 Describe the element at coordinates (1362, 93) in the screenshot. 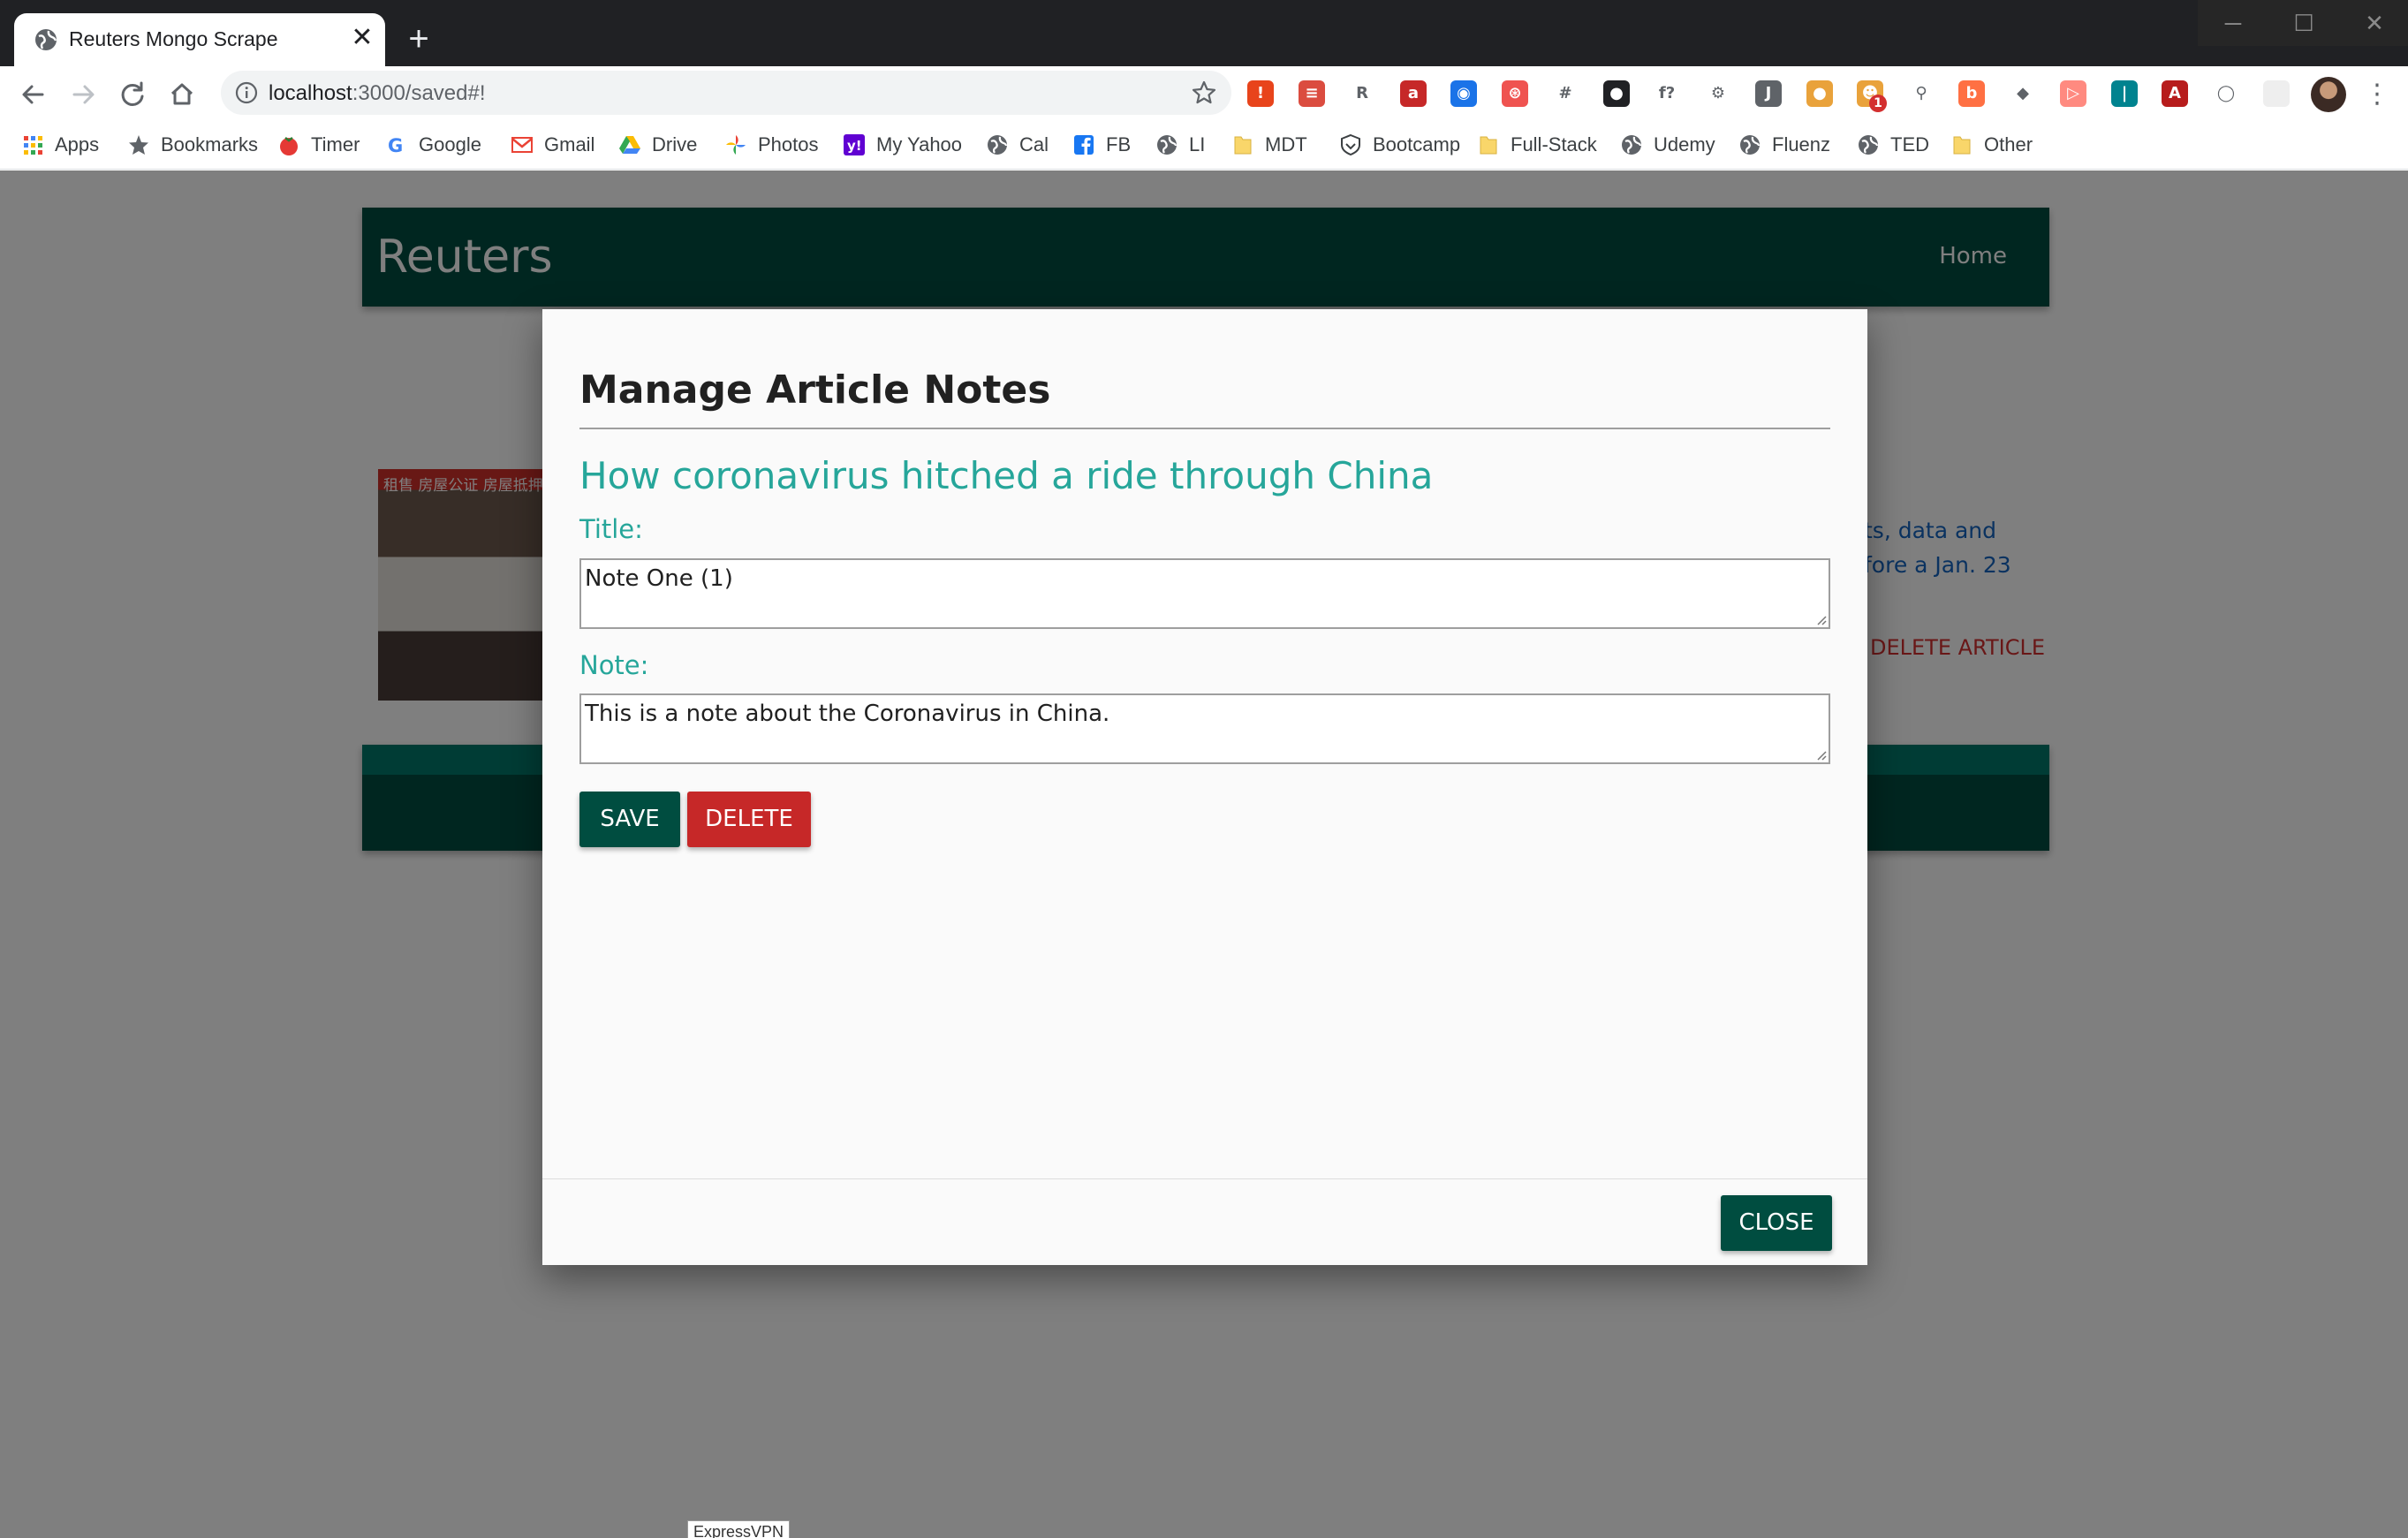

I see `r-extension-icon: R` at that location.